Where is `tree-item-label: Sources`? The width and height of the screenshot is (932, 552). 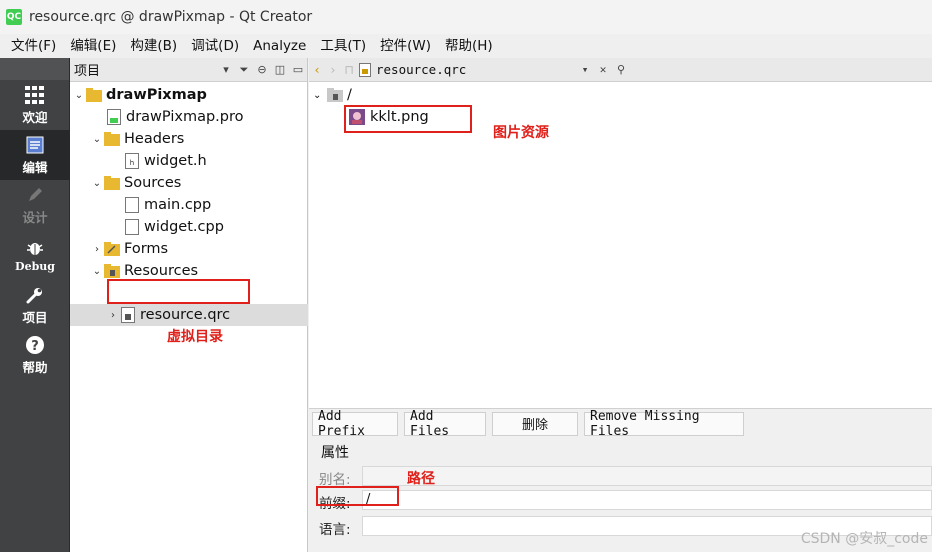
tree-item-label: Sources is located at coordinates (153, 183).